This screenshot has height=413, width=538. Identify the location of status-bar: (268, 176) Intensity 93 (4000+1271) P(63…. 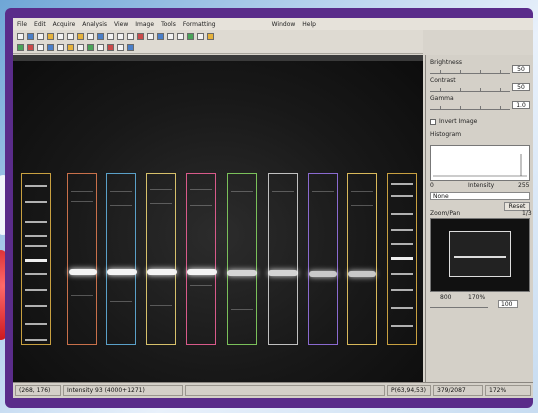
(273, 390).